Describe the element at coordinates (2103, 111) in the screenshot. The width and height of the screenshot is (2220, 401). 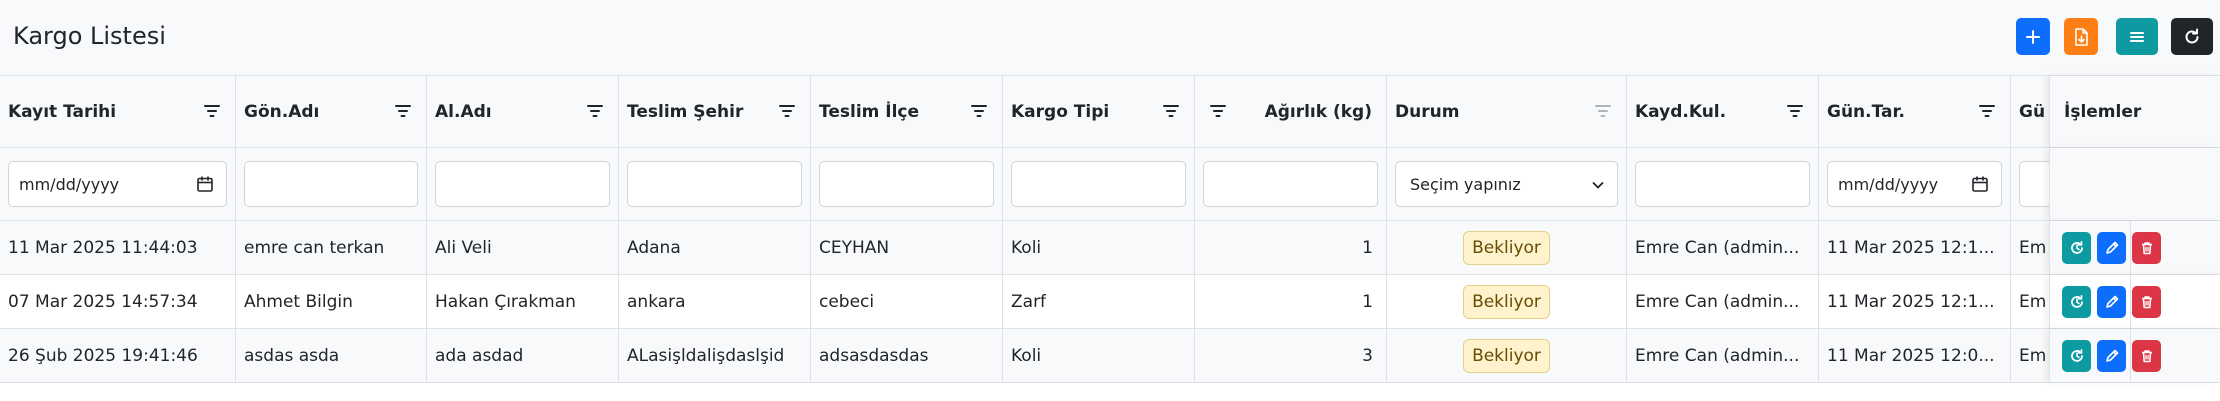
I see `actions-header-label: İşlemler` at that location.